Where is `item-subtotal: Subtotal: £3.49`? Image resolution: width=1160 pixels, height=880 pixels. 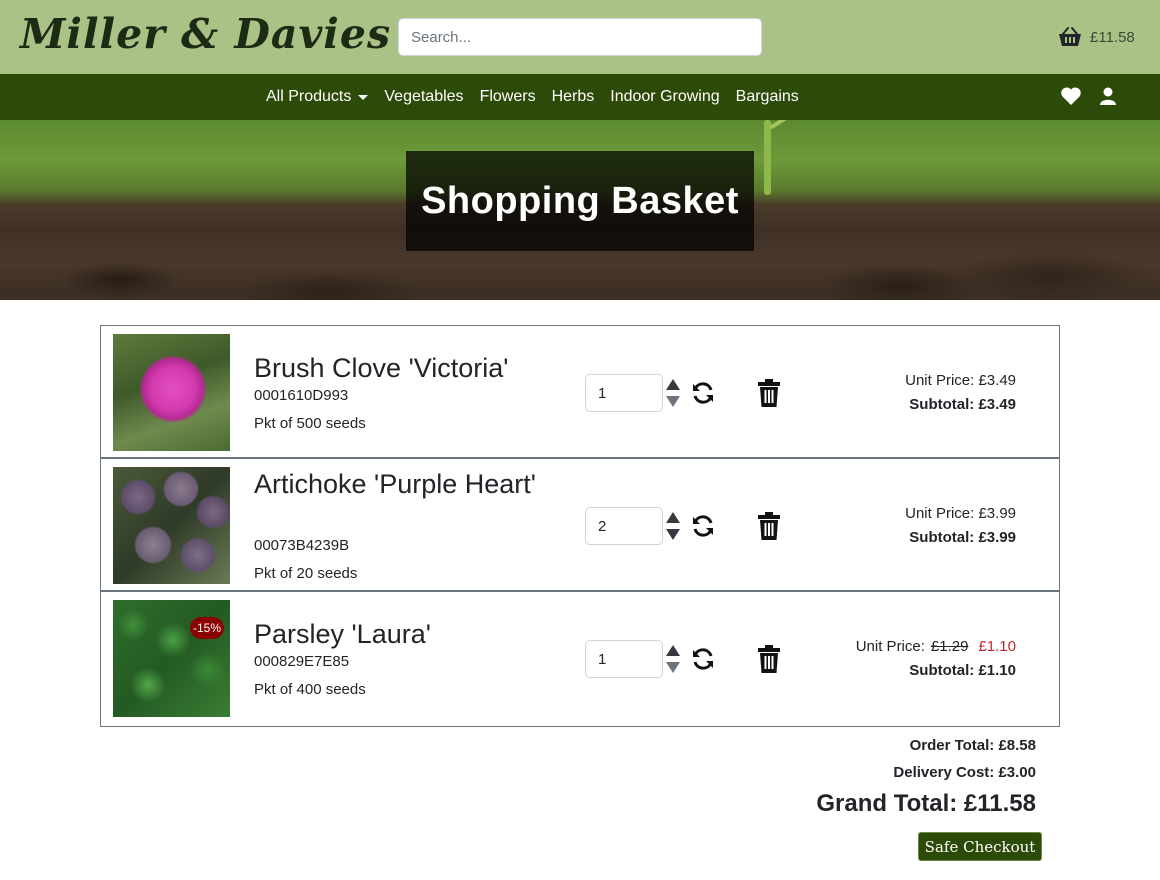
item-subtotal: Subtotal: £3.49 is located at coordinates (962, 404).